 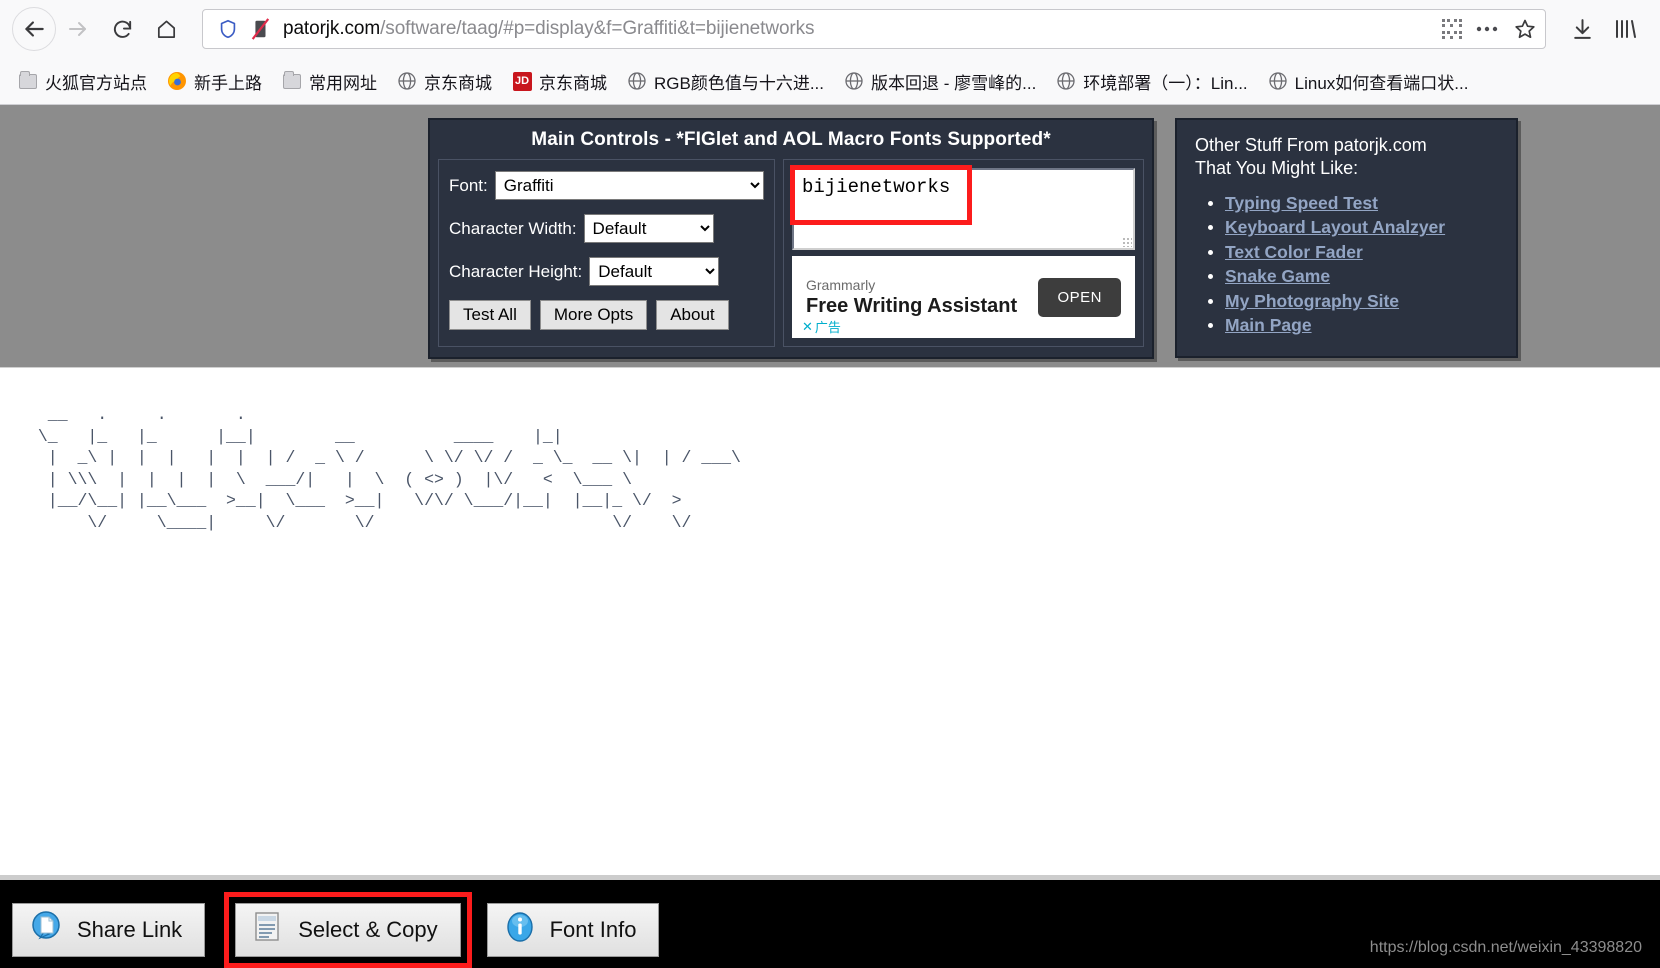 What do you see at coordinates (1312, 301) in the screenshot?
I see `link-my-photography-site: My Photography Site` at bounding box center [1312, 301].